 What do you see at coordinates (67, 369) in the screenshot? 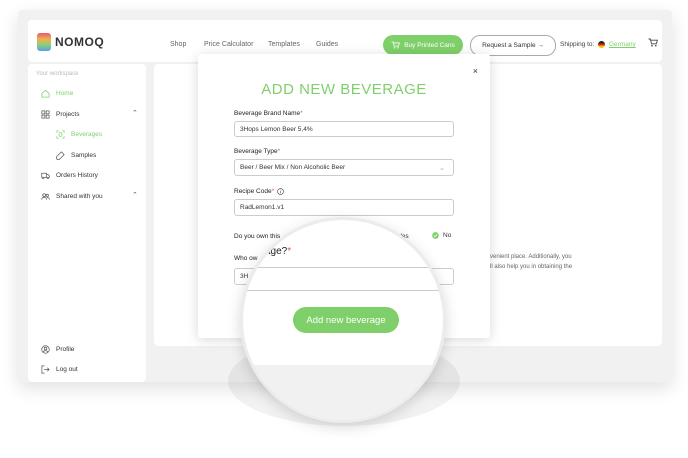
I see `sidebar-item-label: Log out` at bounding box center [67, 369].